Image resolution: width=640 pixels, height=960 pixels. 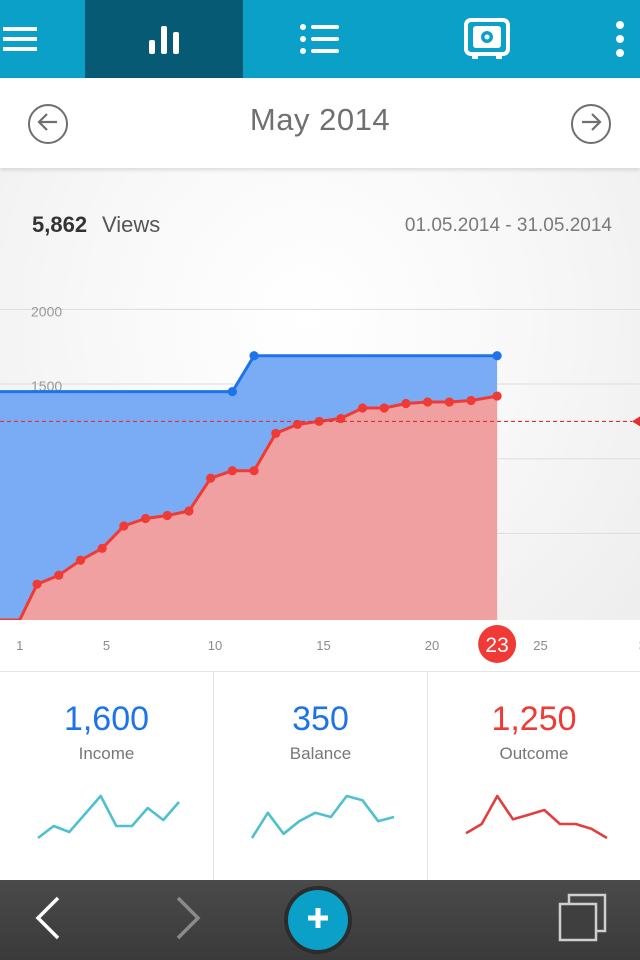 I want to click on income-sparkline, so click(x=108, y=817).